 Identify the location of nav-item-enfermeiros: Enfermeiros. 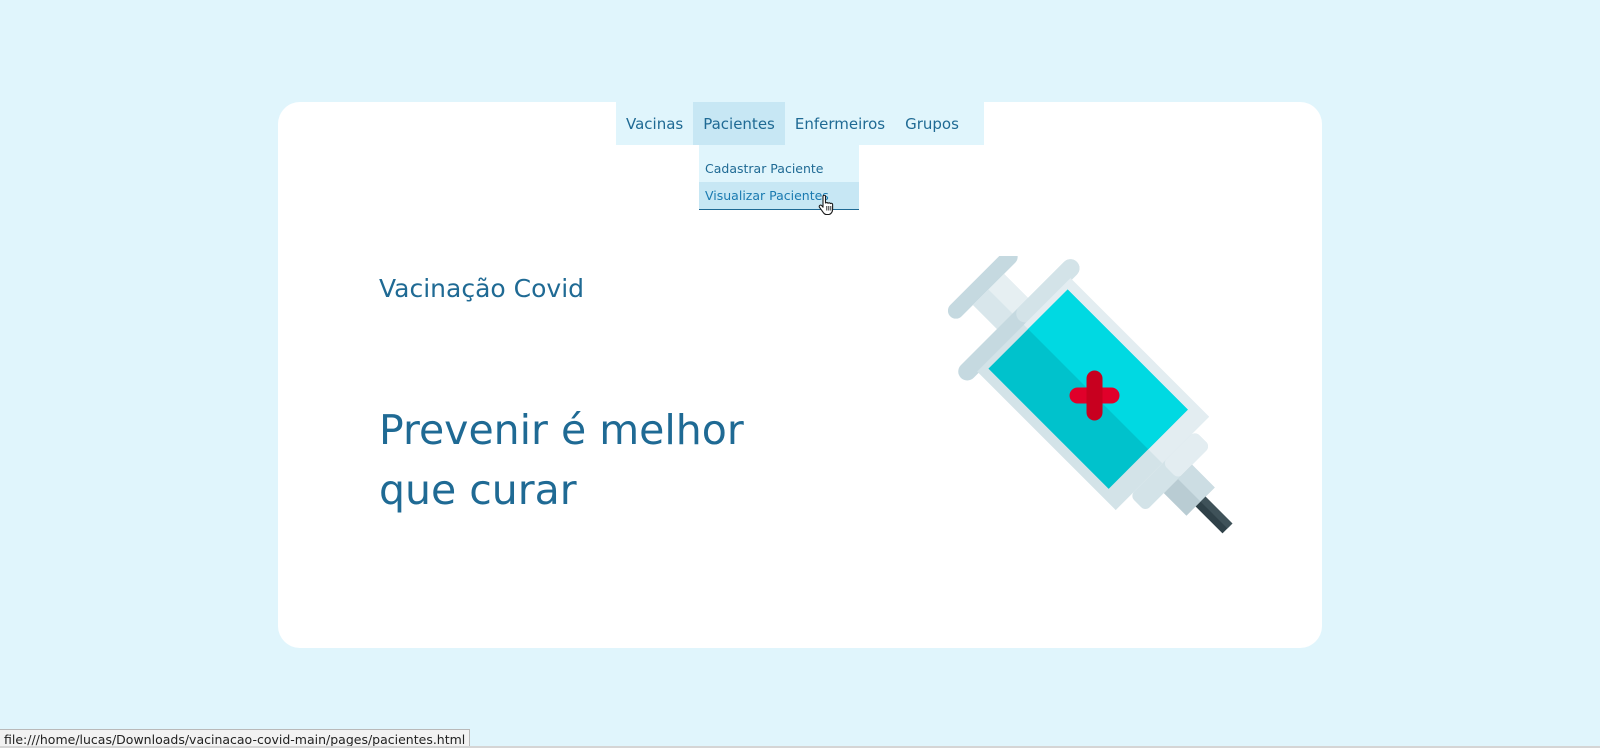
(840, 123).